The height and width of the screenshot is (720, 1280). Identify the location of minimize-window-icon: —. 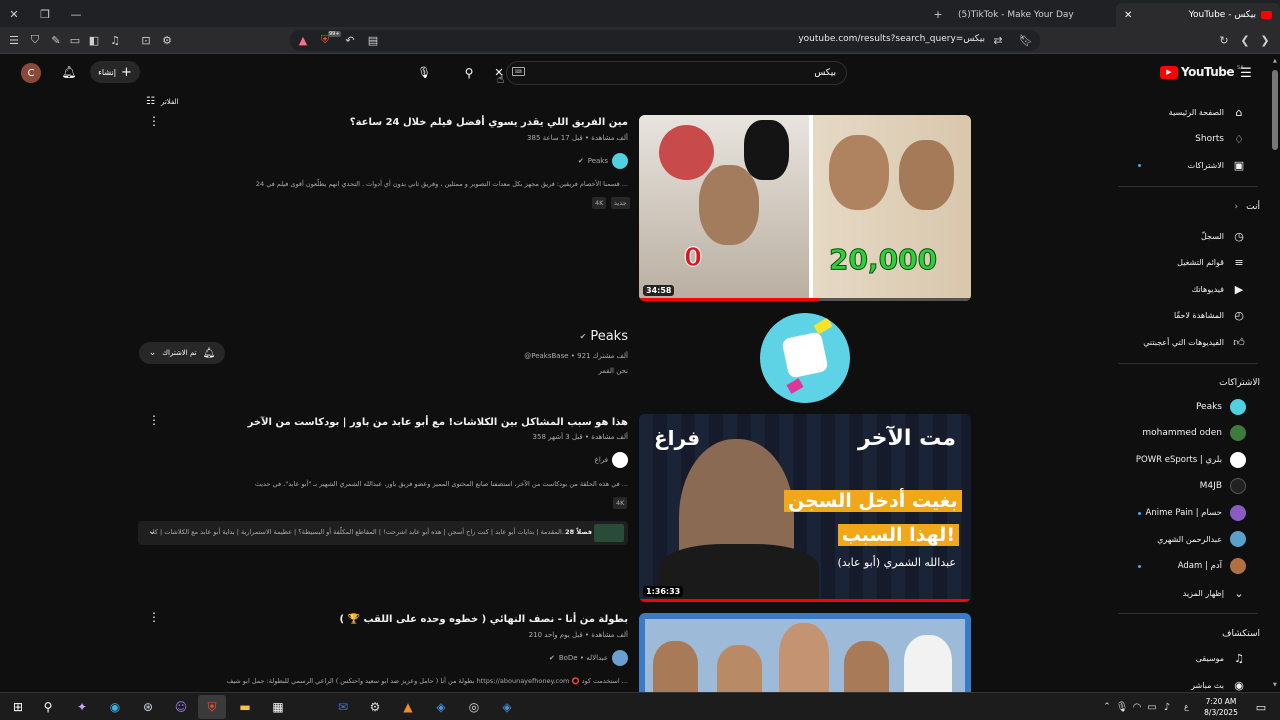
(76, 14).